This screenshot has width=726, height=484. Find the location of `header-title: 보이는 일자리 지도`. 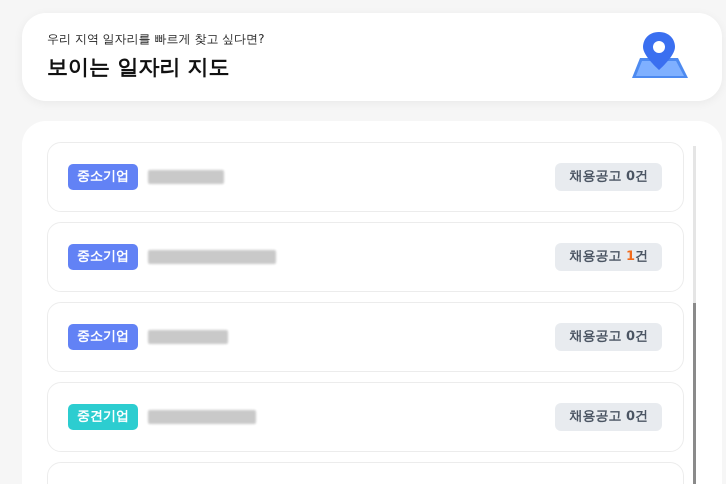

header-title: 보이는 일자리 지도 is located at coordinates (139, 68).